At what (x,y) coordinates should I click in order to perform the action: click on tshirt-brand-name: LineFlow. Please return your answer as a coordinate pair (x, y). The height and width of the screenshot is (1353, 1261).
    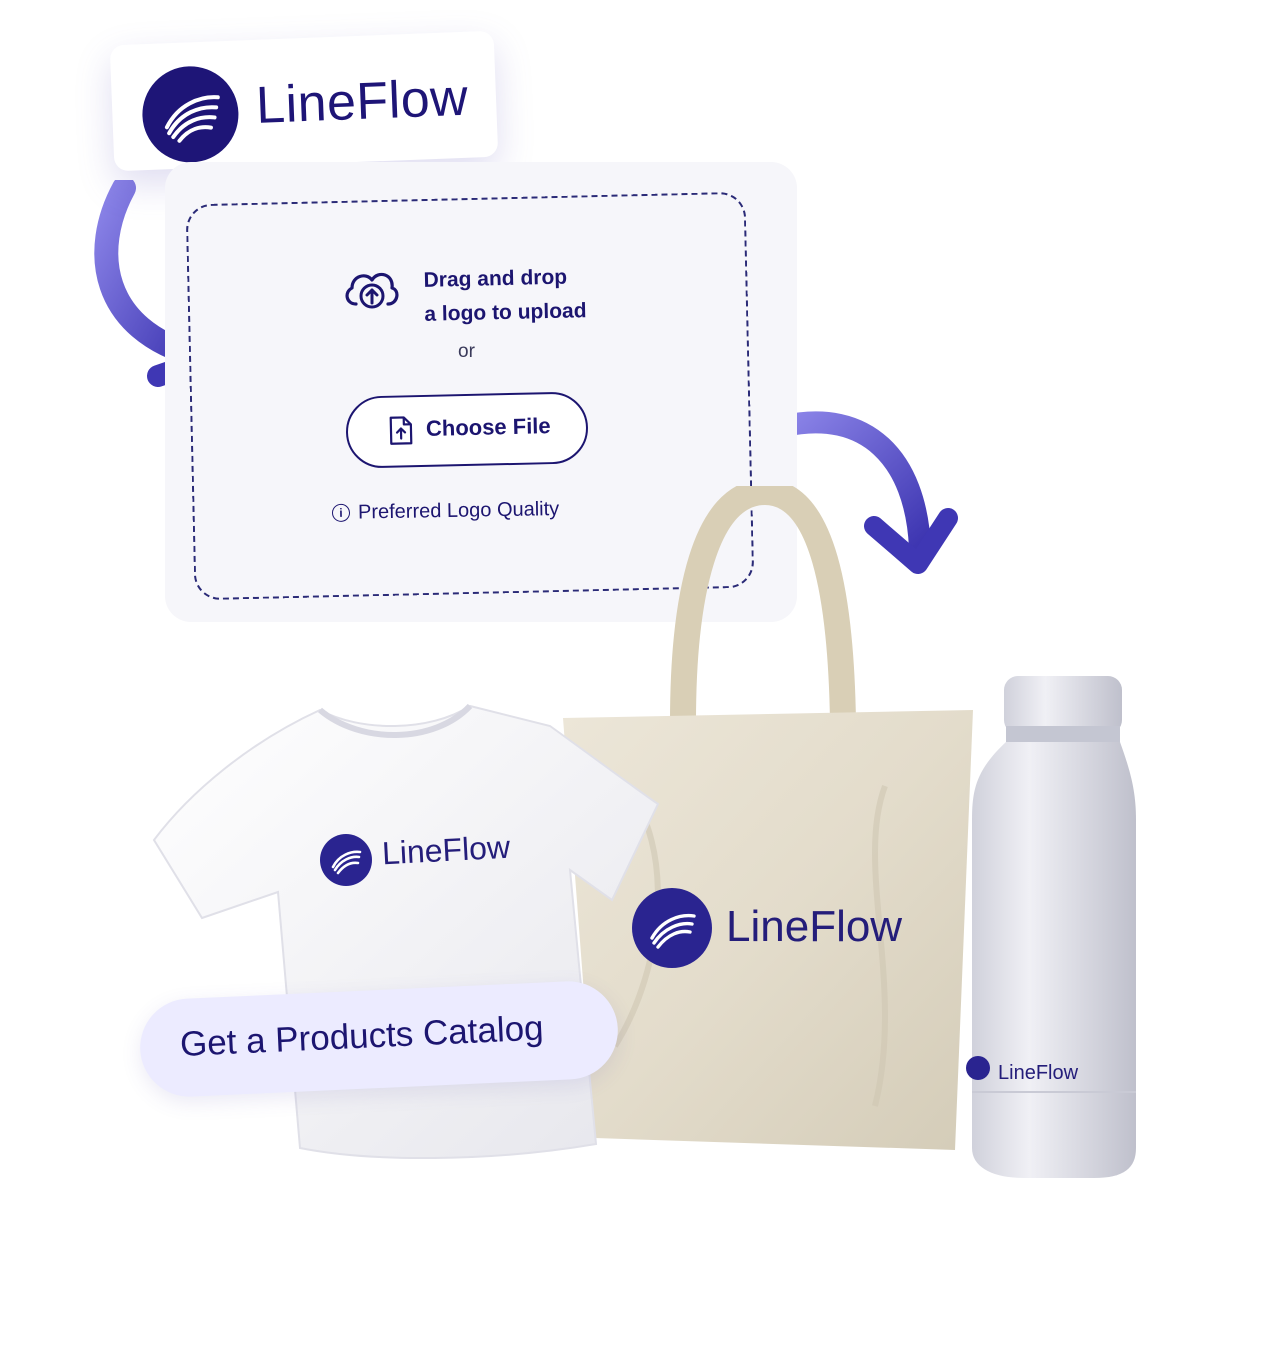
    Looking at the image, I should click on (446, 850).